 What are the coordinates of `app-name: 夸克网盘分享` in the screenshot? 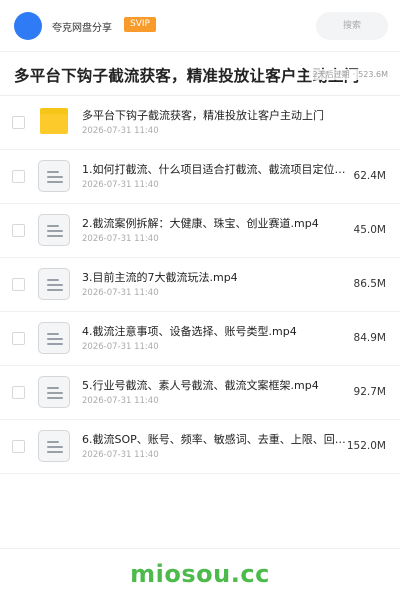 It's located at (82, 28).